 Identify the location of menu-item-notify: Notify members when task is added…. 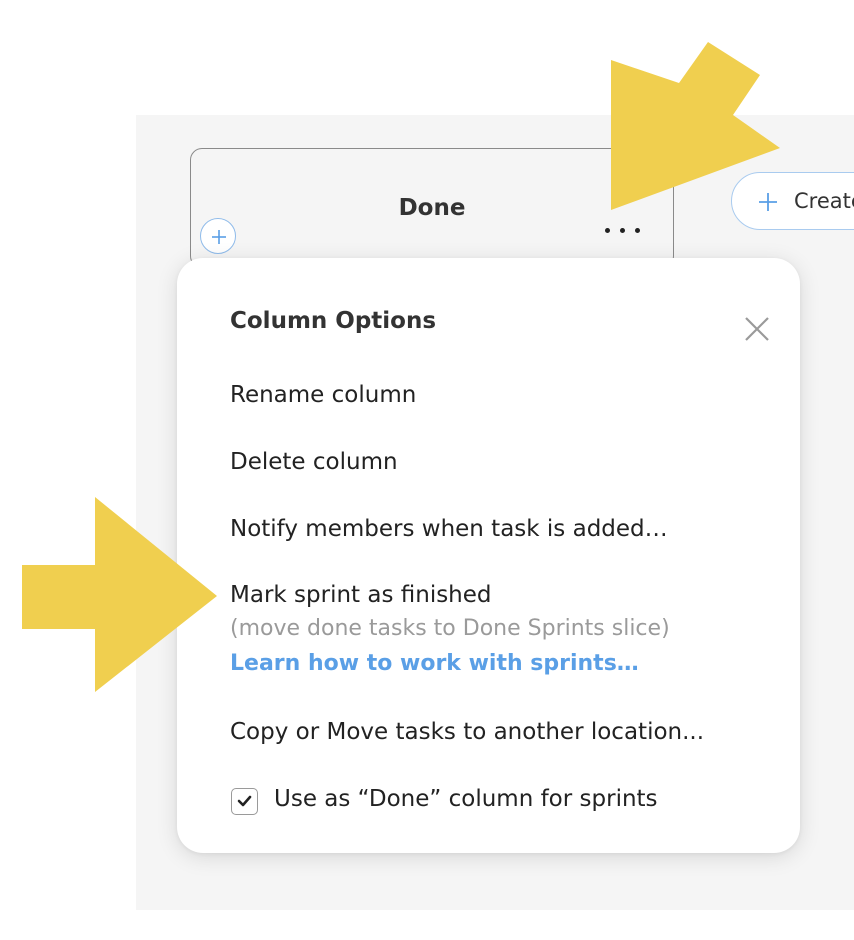
(449, 529).